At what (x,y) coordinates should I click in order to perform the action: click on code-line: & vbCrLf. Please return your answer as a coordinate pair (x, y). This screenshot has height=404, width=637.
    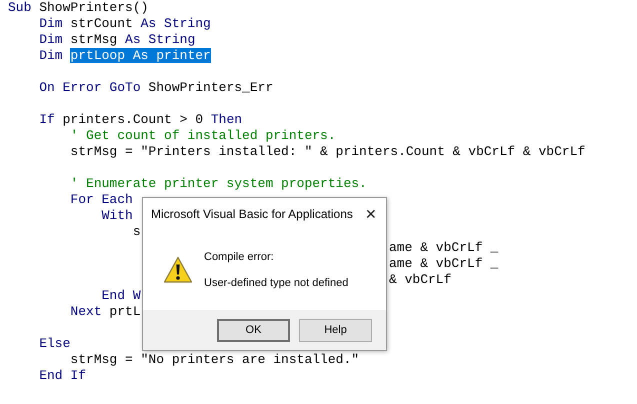
    Looking at the image, I should click on (420, 279).